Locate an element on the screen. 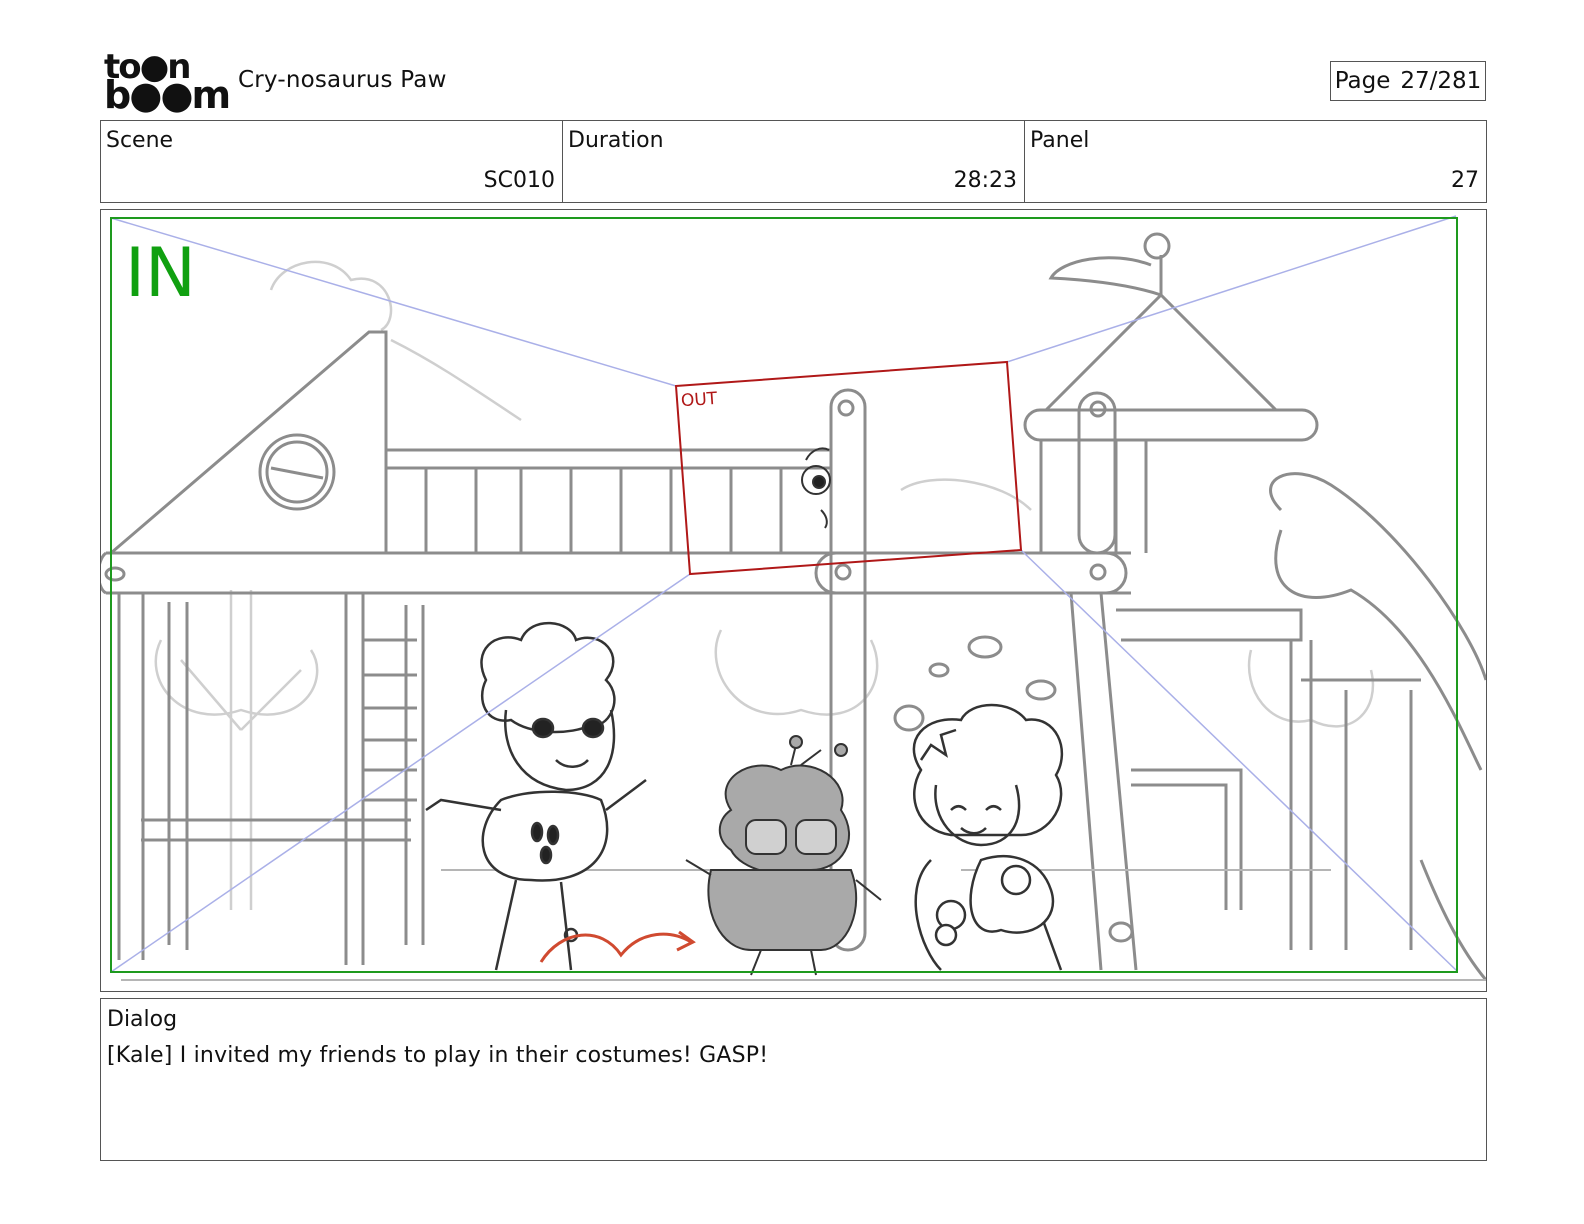 This screenshot has height=1224, width=1584. out-frame-label: OUT is located at coordinates (699, 400).